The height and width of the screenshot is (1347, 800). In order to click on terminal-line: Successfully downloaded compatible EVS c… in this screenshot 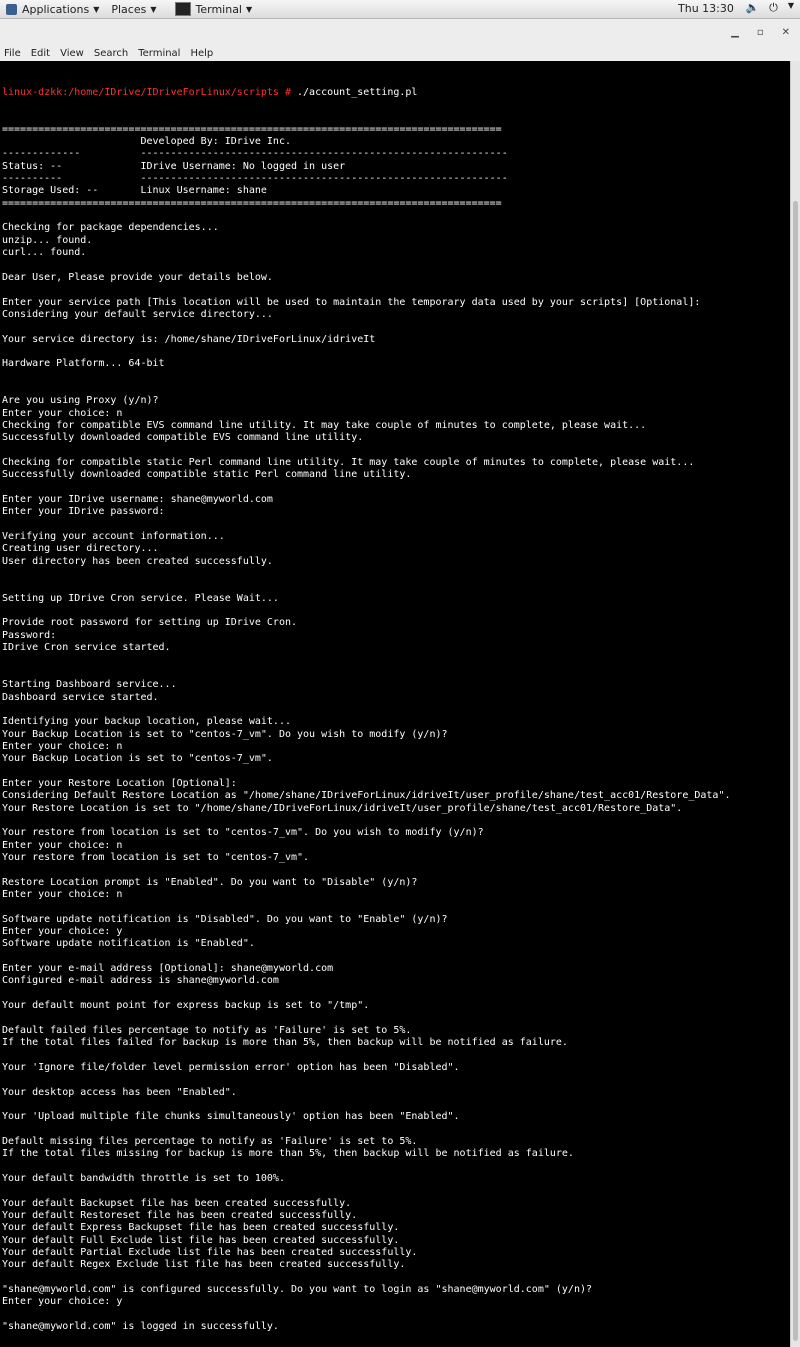, I will do `click(183, 438)`.